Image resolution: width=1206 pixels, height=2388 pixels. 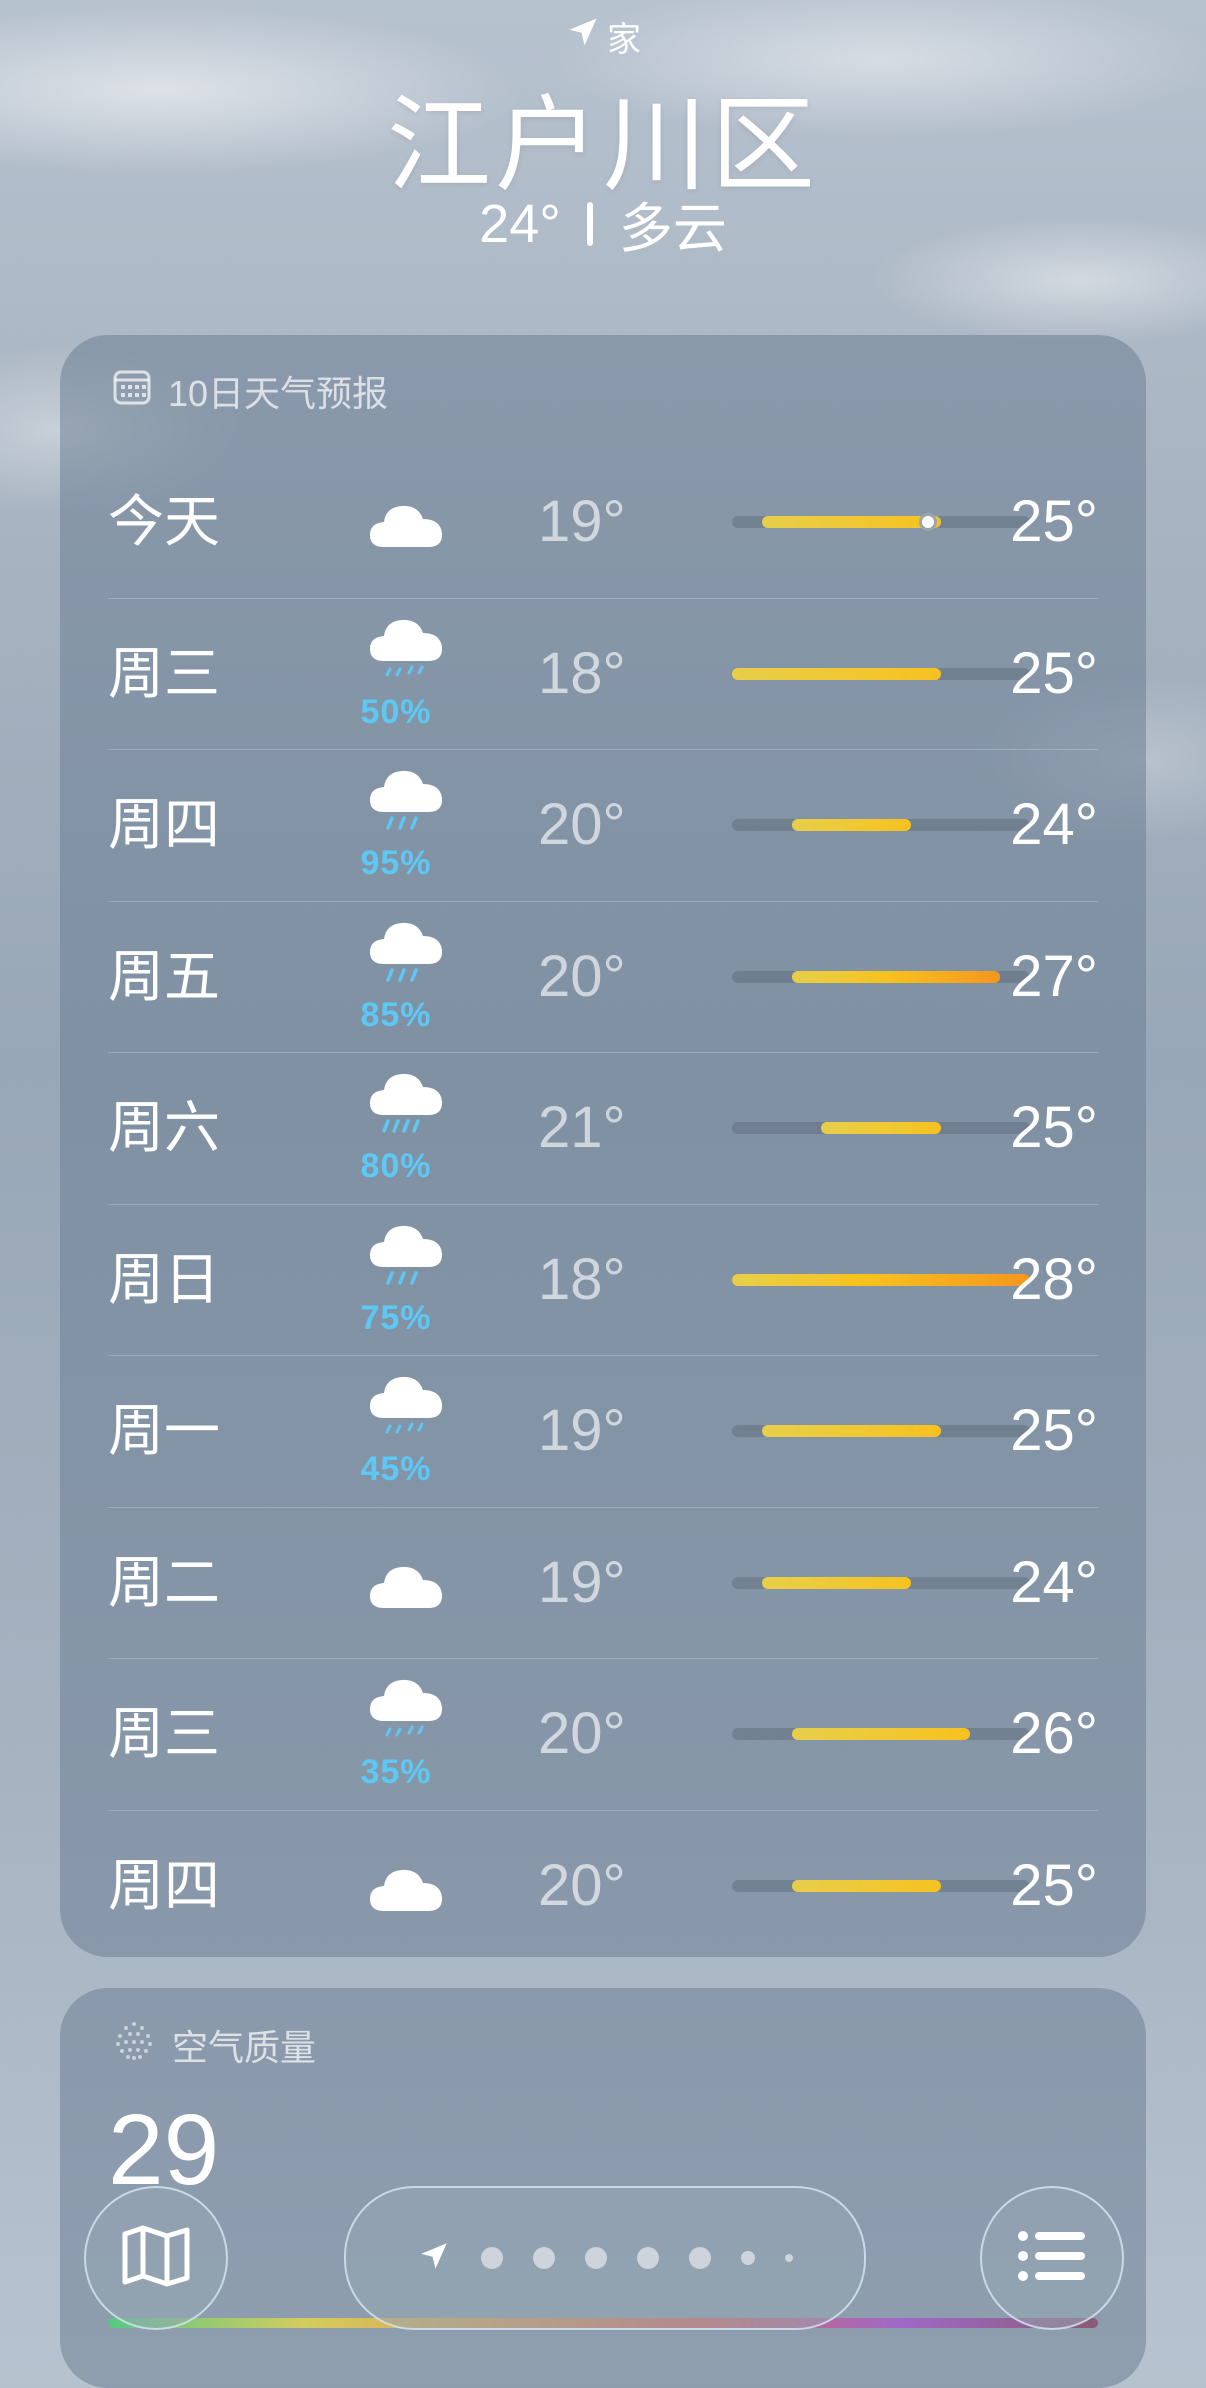 I want to click on forecast-day-label: 周二, so click(x=164, y=1582).